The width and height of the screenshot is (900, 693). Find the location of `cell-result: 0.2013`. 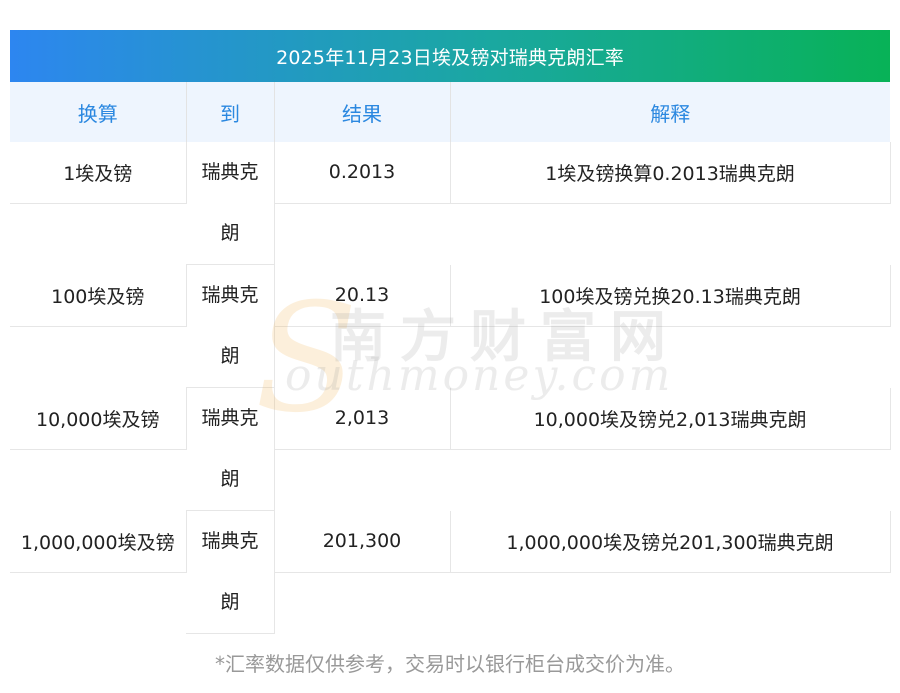

cell-result: 0.2013 is located at coordinates (362, 173).